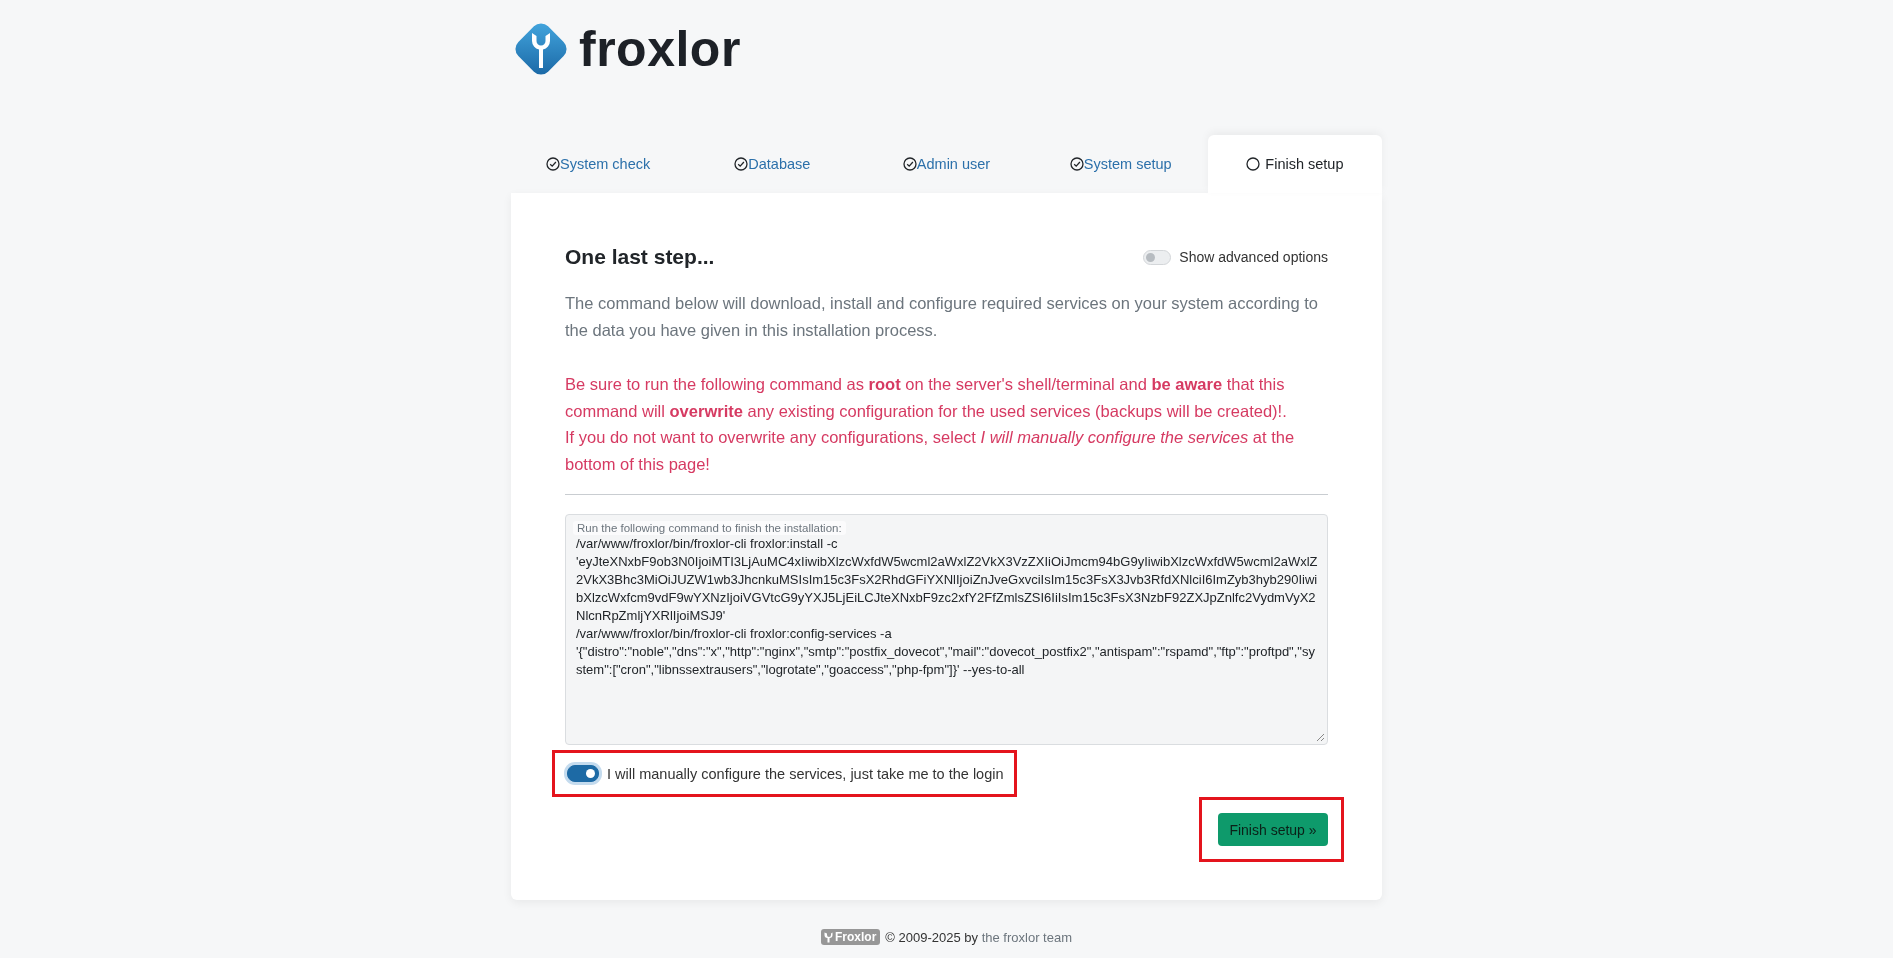 The image size is (1893, 958). I want to click on toggle-label: I will manually configure the services, just take me to the login, so click(805, 773).